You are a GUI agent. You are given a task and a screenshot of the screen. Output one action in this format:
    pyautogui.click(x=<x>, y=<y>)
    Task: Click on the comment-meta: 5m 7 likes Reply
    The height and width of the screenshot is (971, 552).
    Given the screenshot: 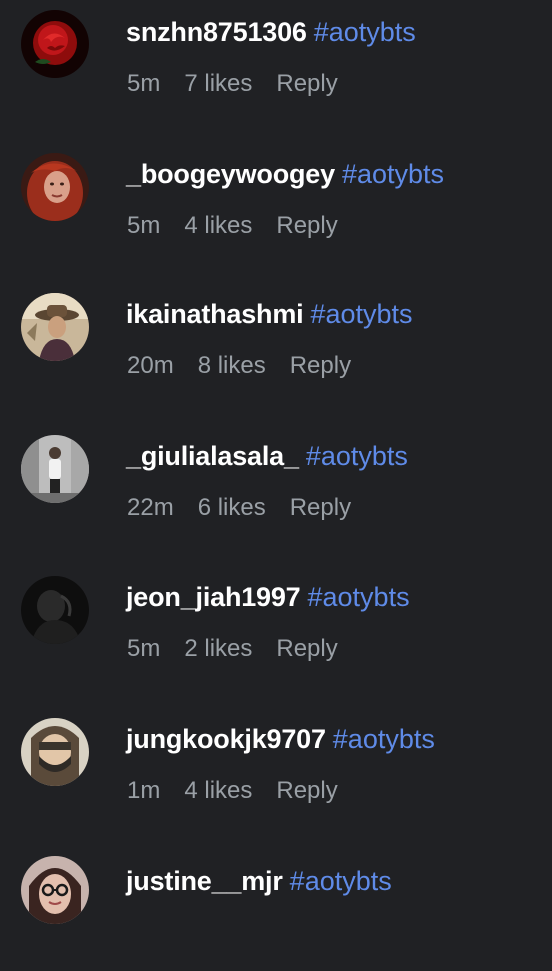 What is the action you would take?
    pyautogui.click(x=244, y=84)
    